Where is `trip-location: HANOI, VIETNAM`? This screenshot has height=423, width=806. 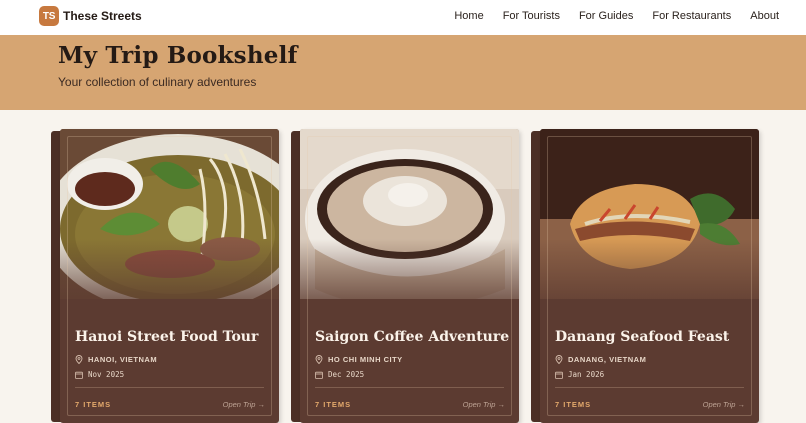 trip-location: HANOI, VIETNAM is located at coordinates (116, 359).